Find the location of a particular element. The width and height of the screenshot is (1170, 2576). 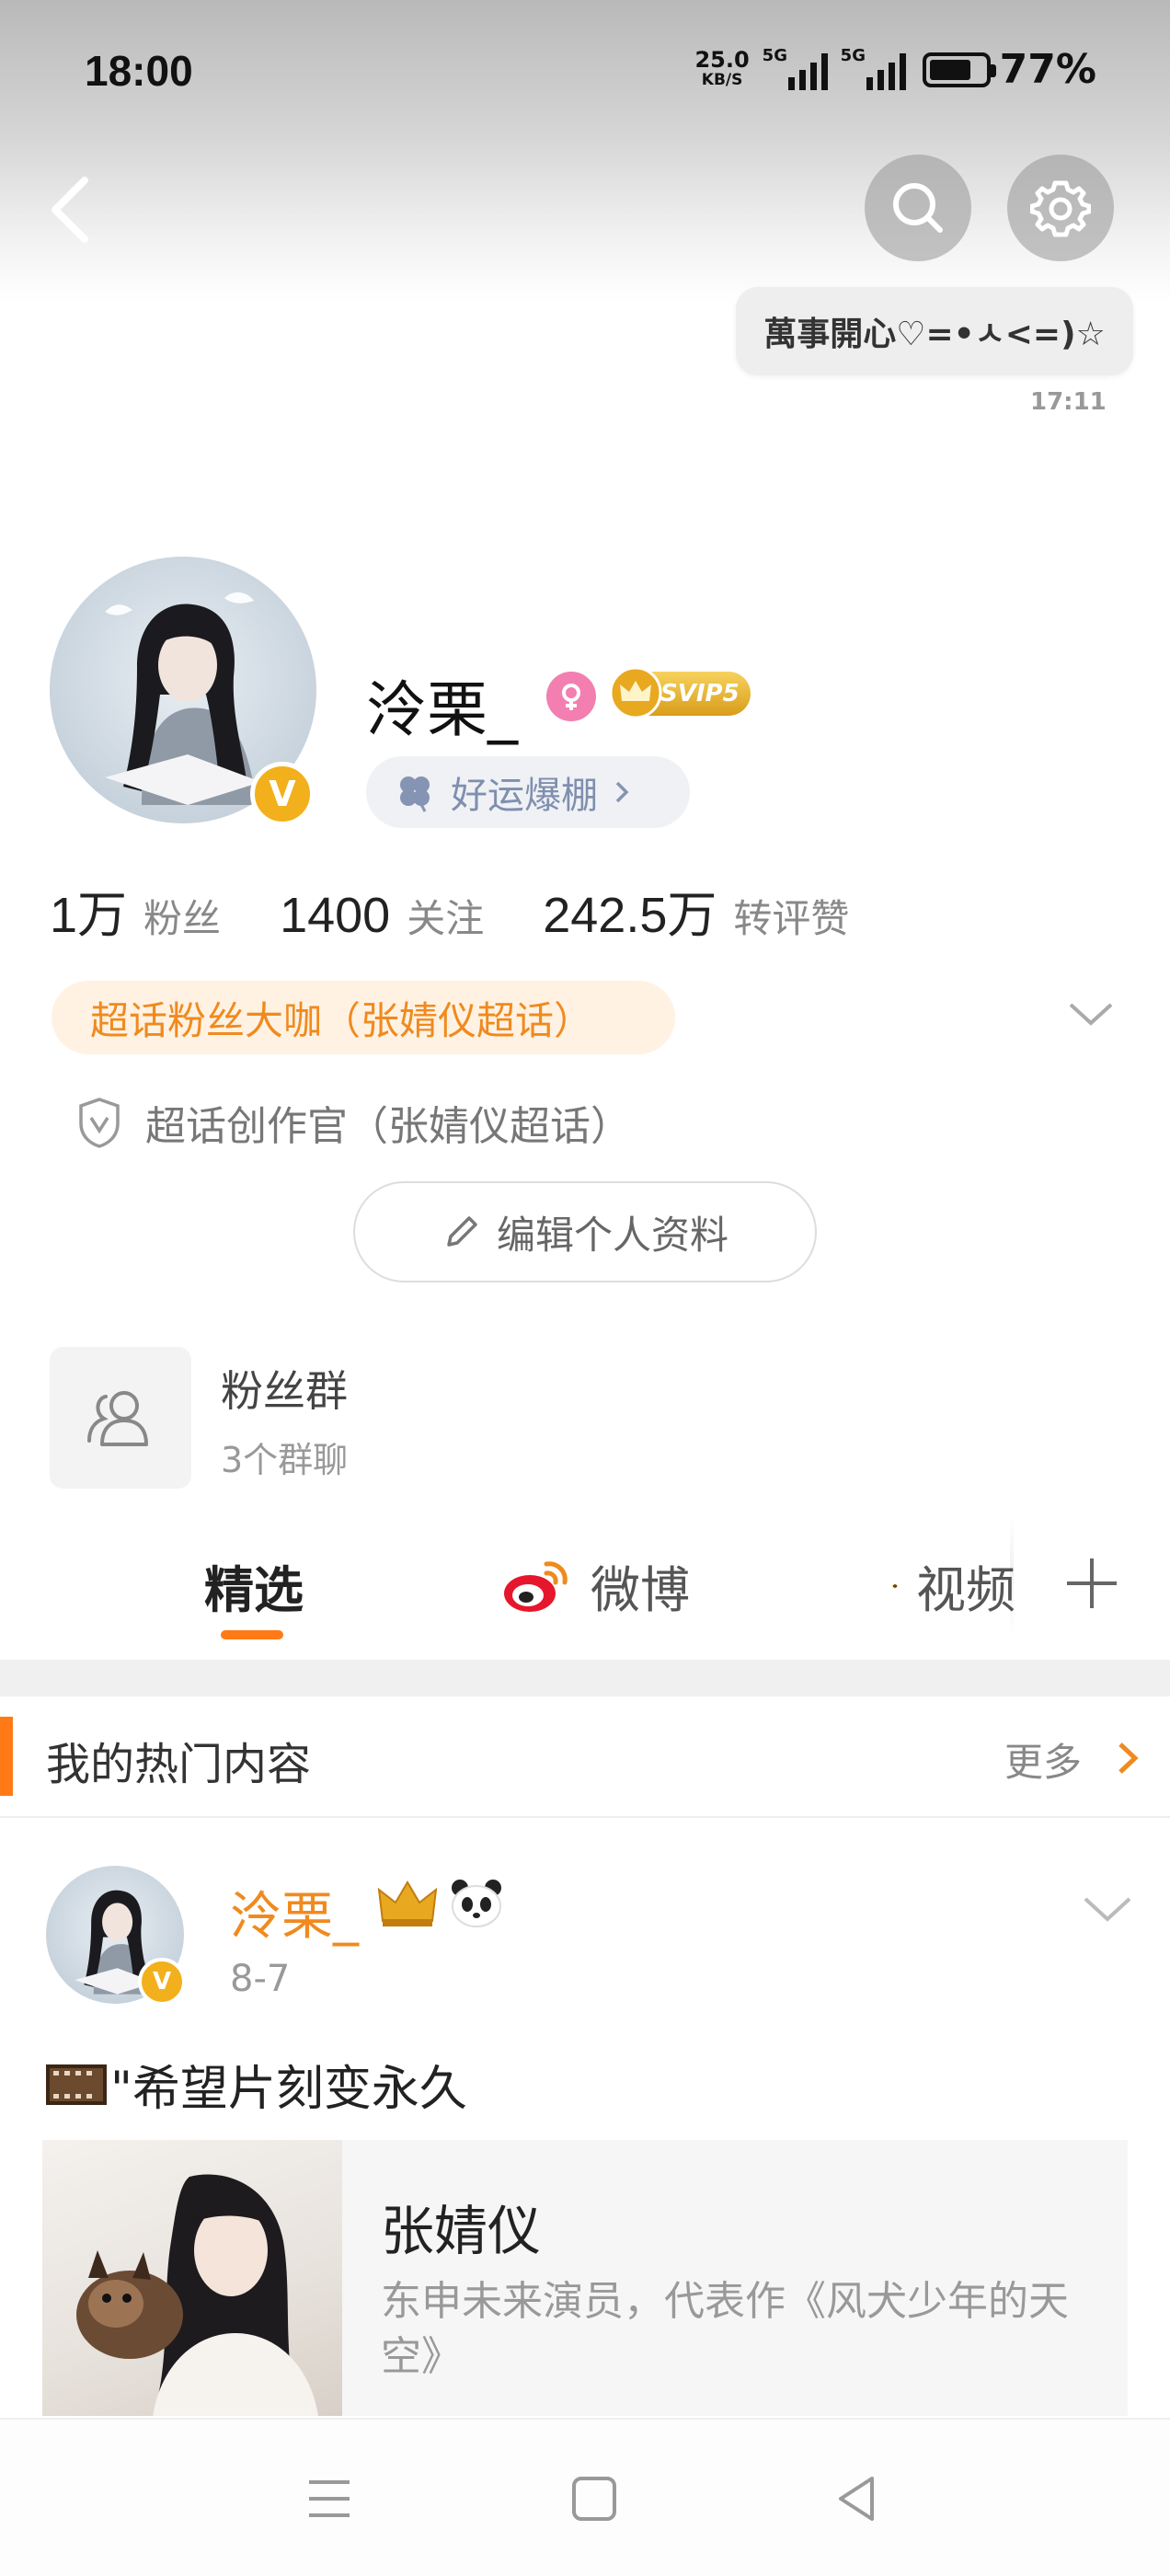

fan-group-subtitle: 3个群聊 is located at coordinates (285, 1460).